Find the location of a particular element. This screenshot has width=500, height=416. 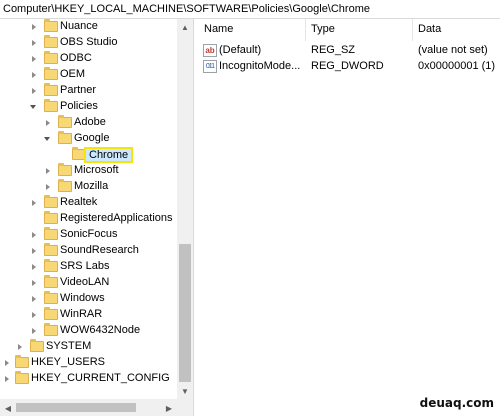

tree-item-soundresearch: SoundResearch is located at coordinates (88, 251).